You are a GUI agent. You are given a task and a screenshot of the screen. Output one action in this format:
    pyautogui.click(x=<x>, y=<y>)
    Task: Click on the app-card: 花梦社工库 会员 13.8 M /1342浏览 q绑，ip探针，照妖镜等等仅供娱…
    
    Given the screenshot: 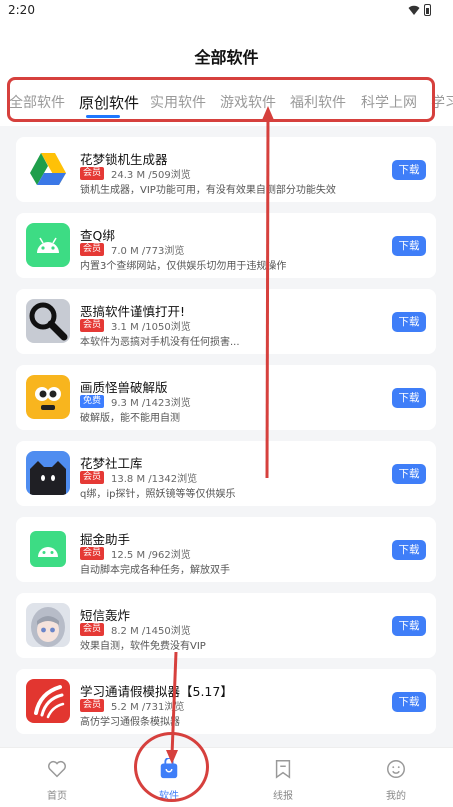 What is the action you would take?
    pyautogui.click(x=226, y=473)
    